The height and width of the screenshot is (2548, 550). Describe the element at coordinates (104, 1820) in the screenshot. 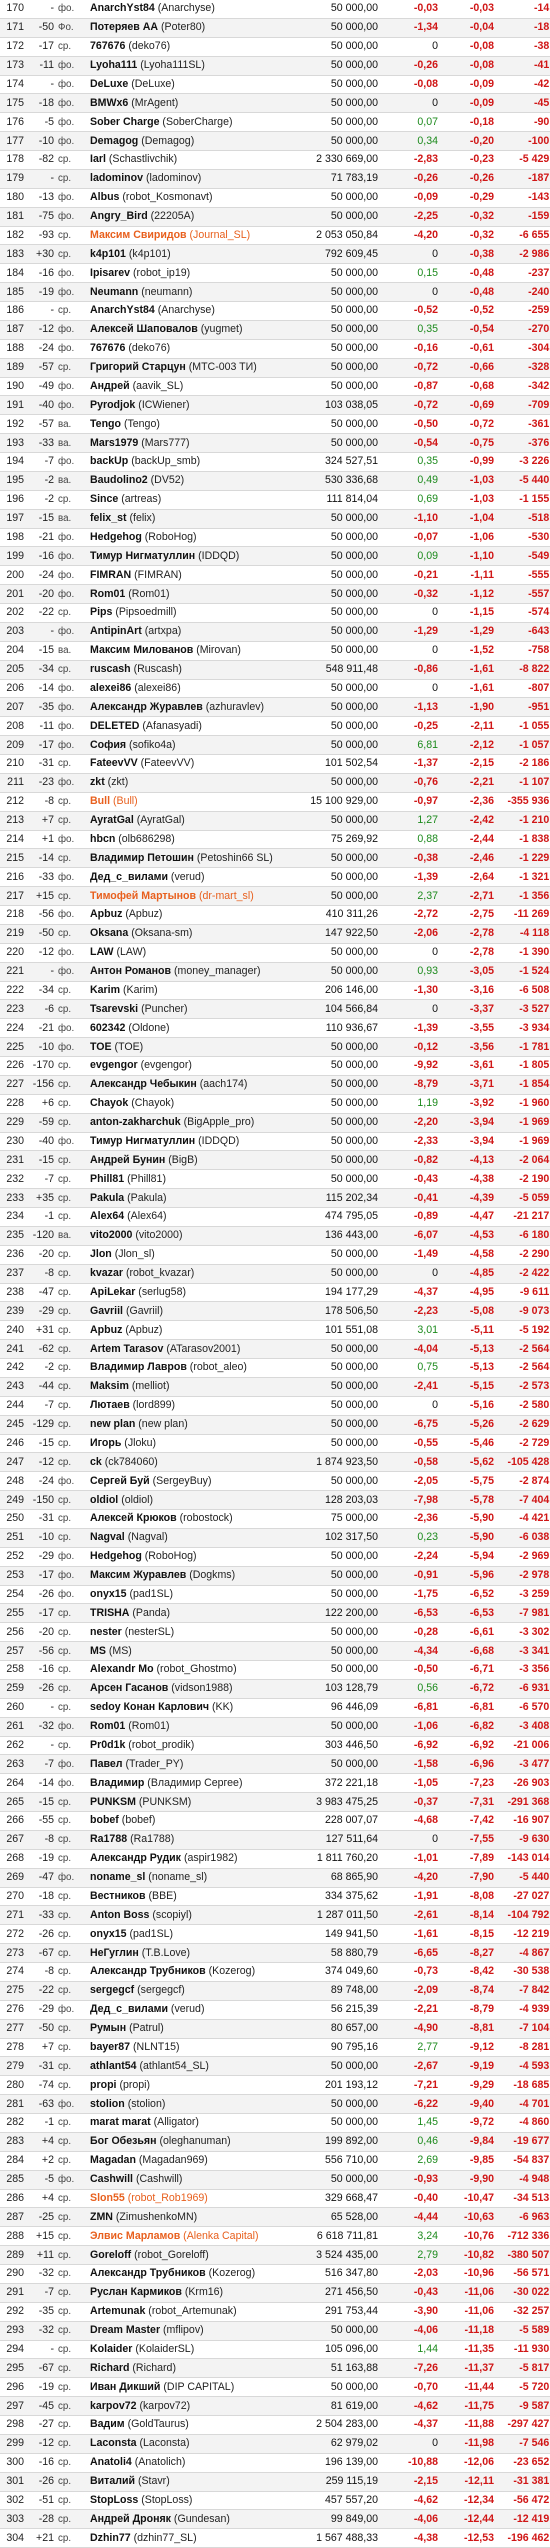

I see `participant-name-link: bobef` at that location.